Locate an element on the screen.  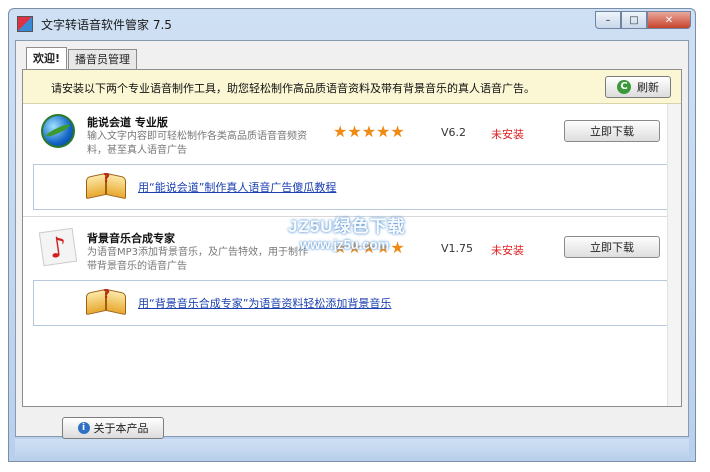
status-bar is located at coordinates (352, 448).